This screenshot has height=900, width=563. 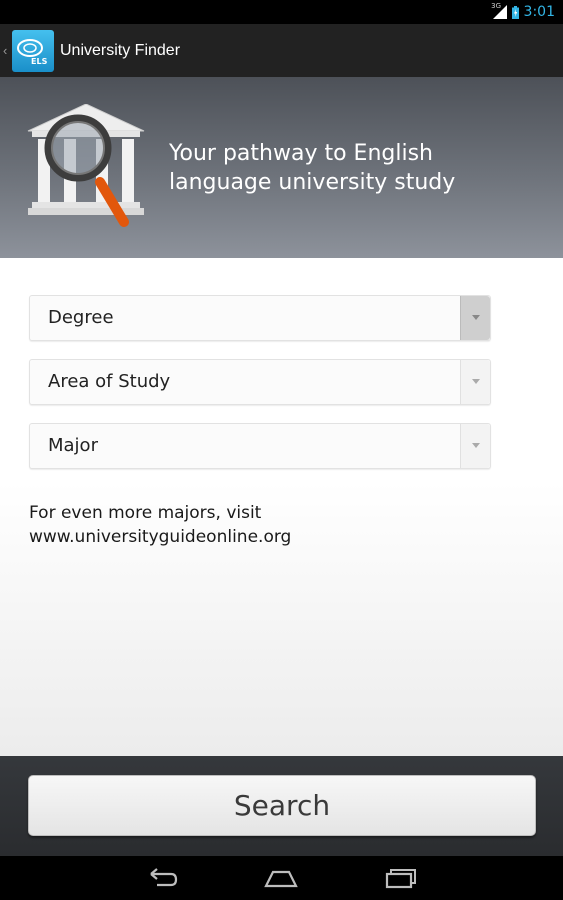 I want to click on bottom-bar: Search, so click(x=281, y=806).